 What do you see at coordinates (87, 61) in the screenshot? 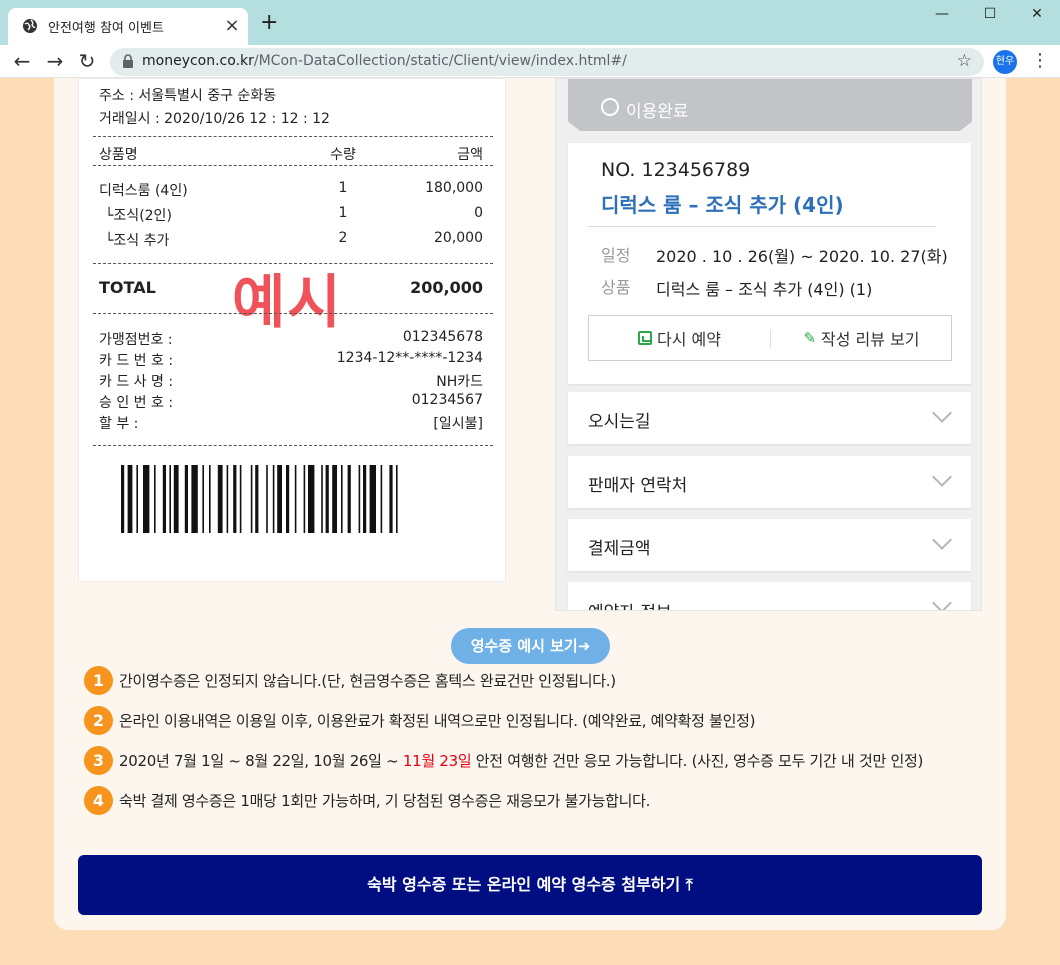
I see `reload-icon: ↻` at bounding box center [87, 61].